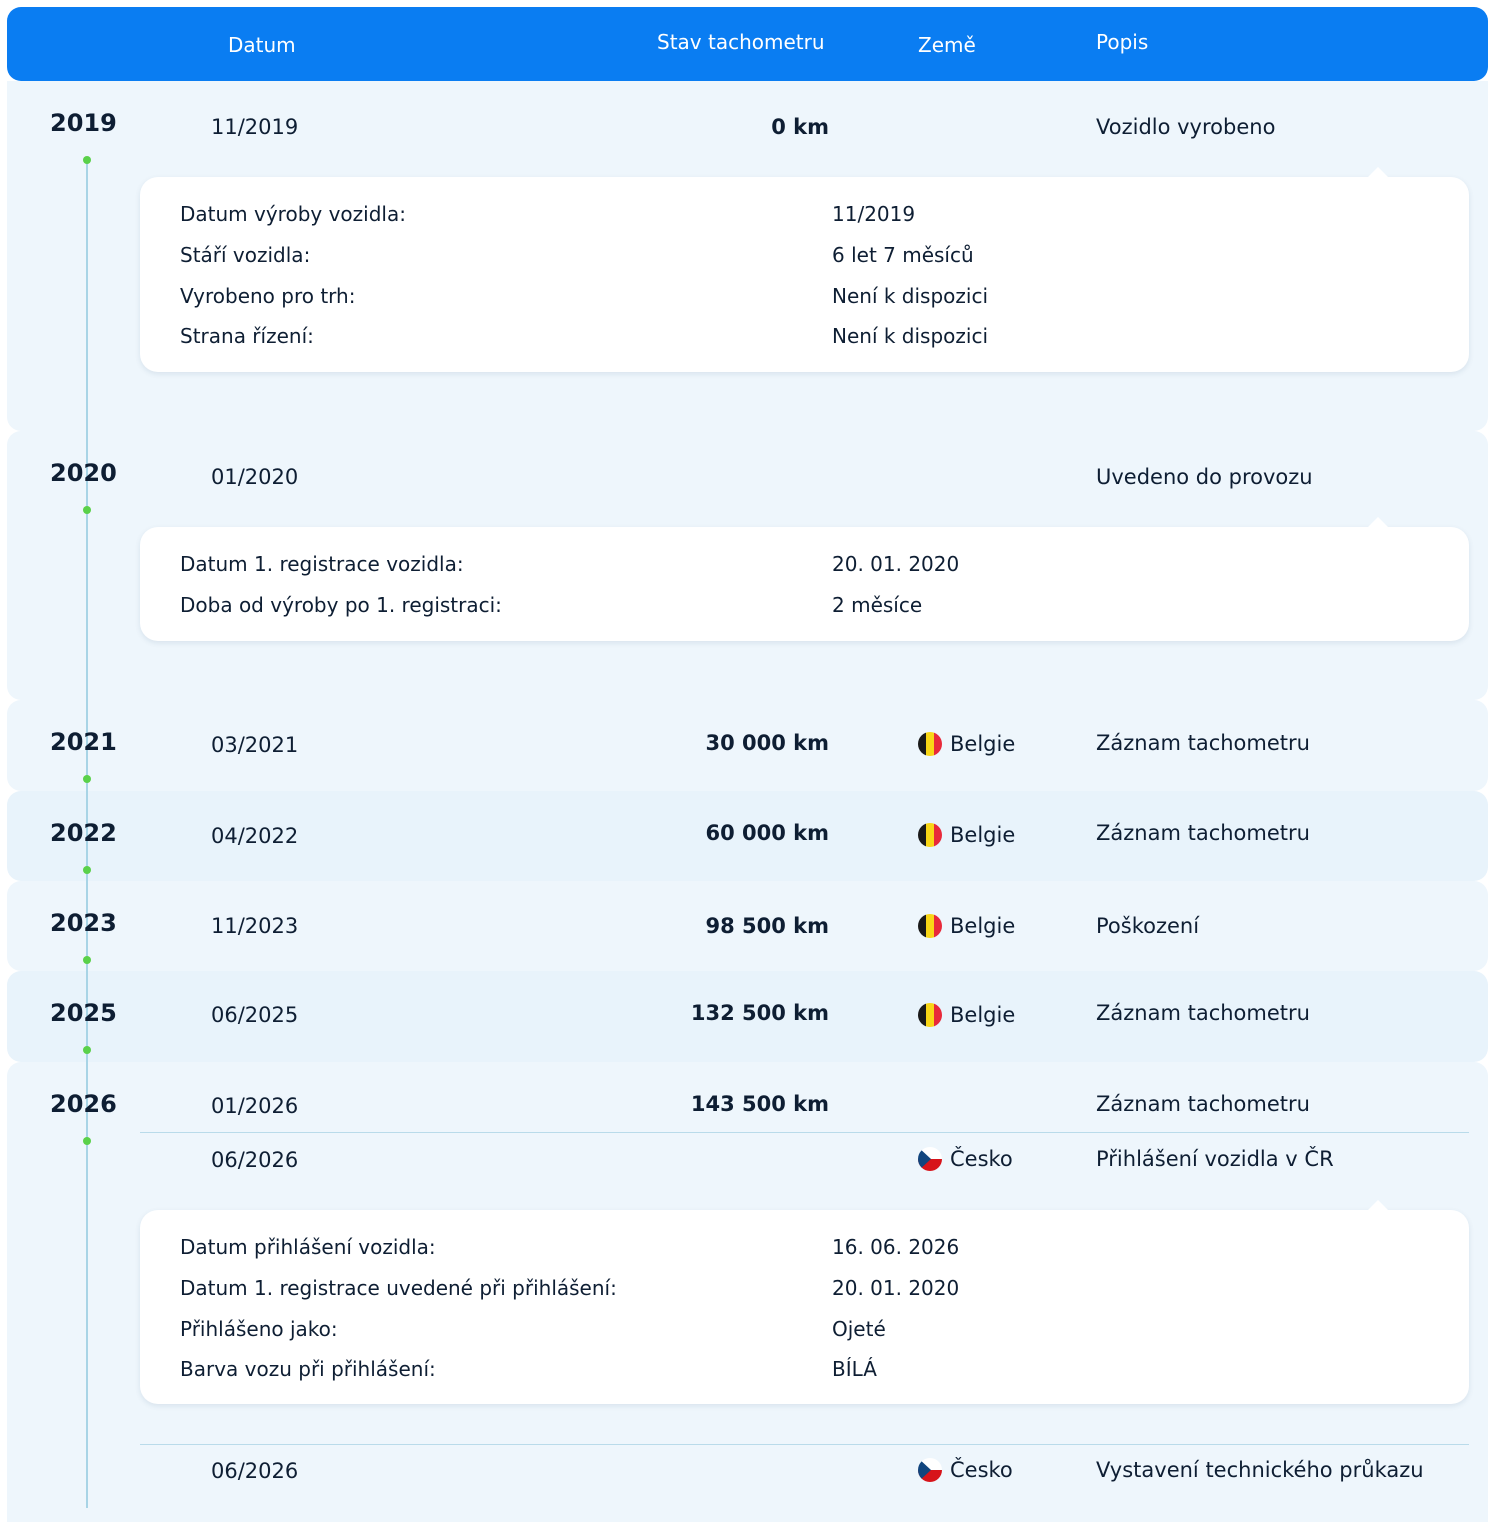 The height and width of the screenshot is (1522, 1493). I want to click on table-header: Datum Stav tachometru Země Popis, so click(747, 44).